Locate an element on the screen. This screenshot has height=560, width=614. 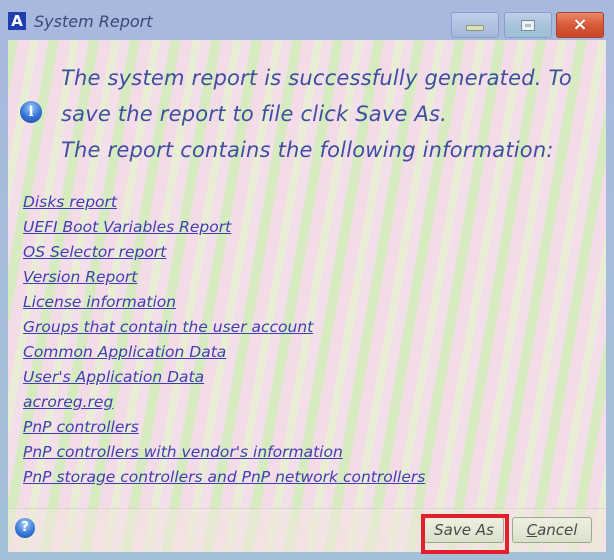
minimize-button is located at coordinates (475, 25).